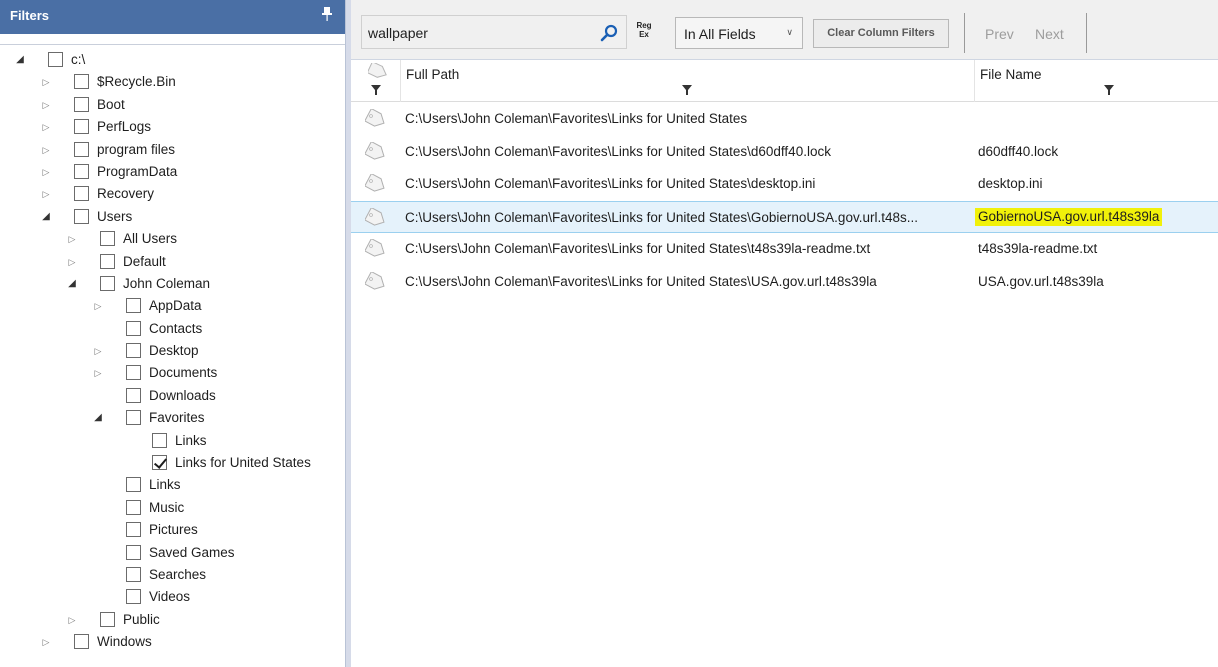 The image size is (1218, 667). What do you see at coordinates (999, 34) in the screenshot?
I see `prev-button: Prev` at bounding box center [999, 34].